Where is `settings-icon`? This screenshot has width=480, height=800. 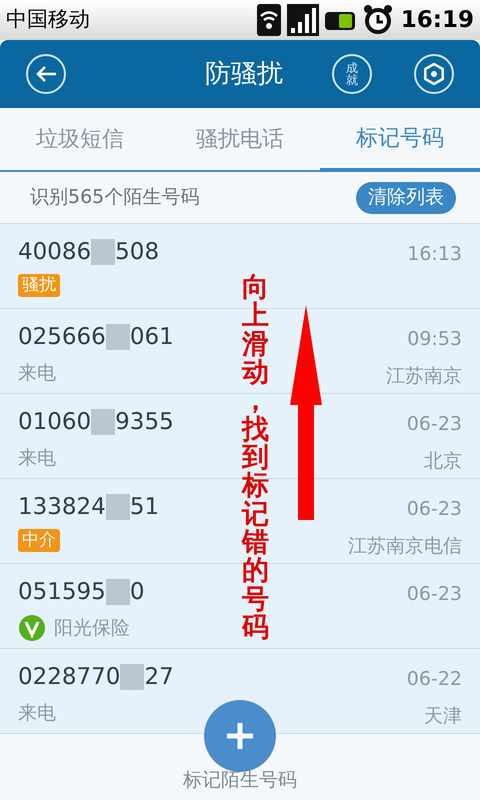
settings-icon is located at coordinates (434, 74).